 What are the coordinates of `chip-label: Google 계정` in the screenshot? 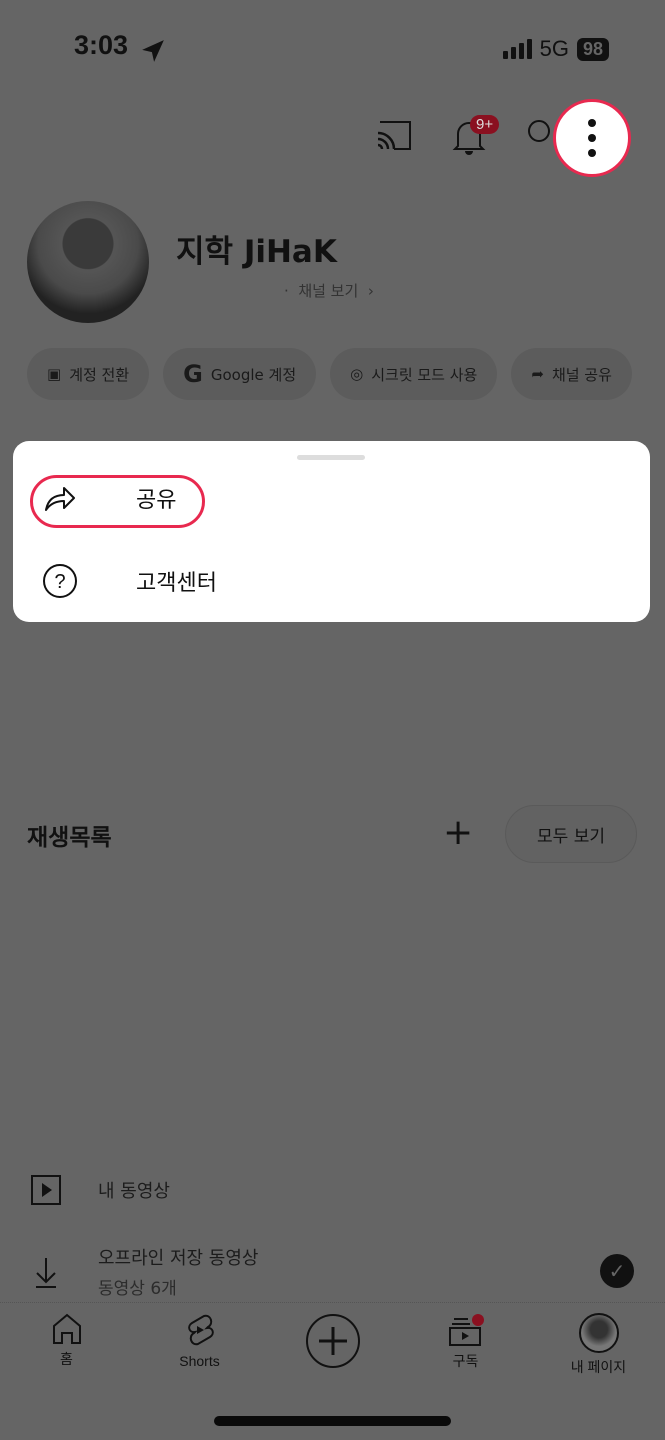 It's located at (253, 374).